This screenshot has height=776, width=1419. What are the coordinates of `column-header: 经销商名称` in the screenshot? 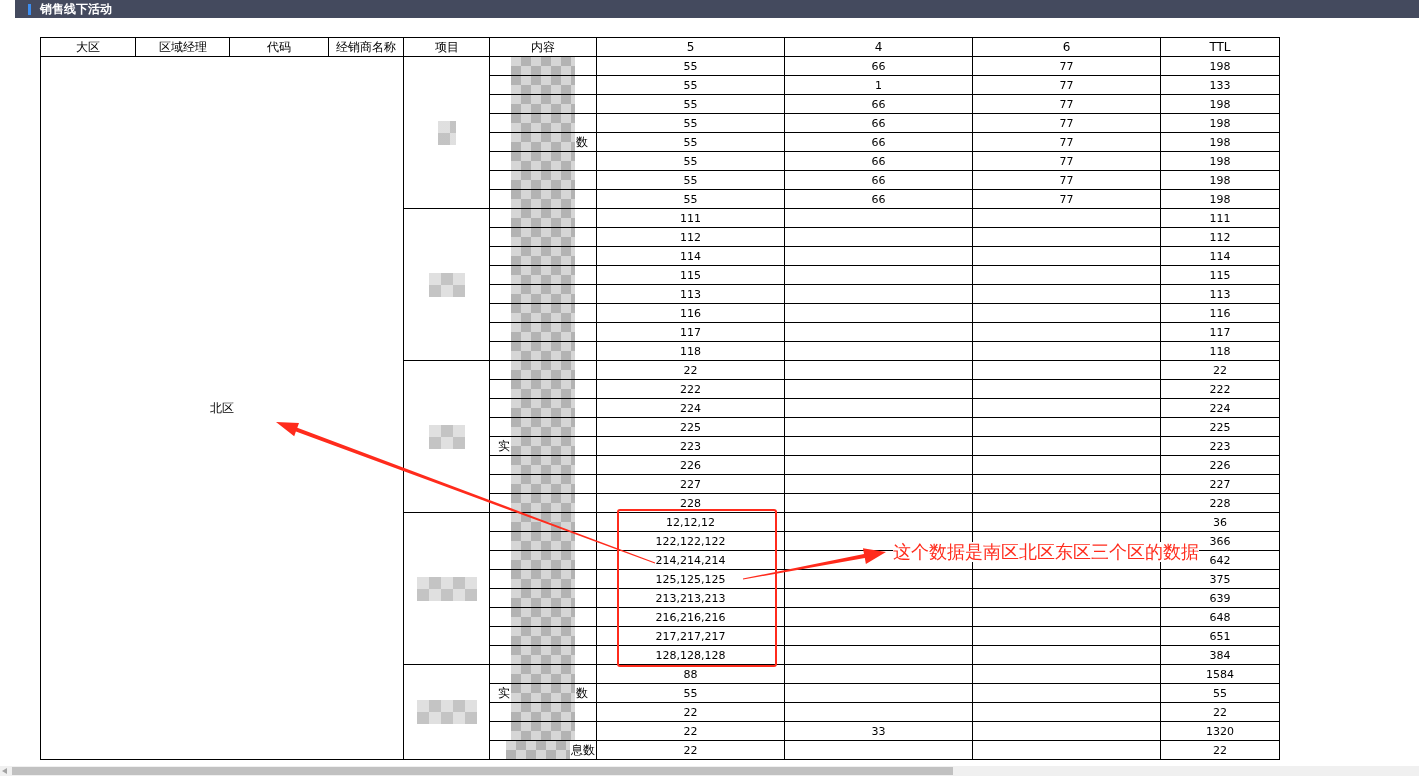 It's located at (366, 47).